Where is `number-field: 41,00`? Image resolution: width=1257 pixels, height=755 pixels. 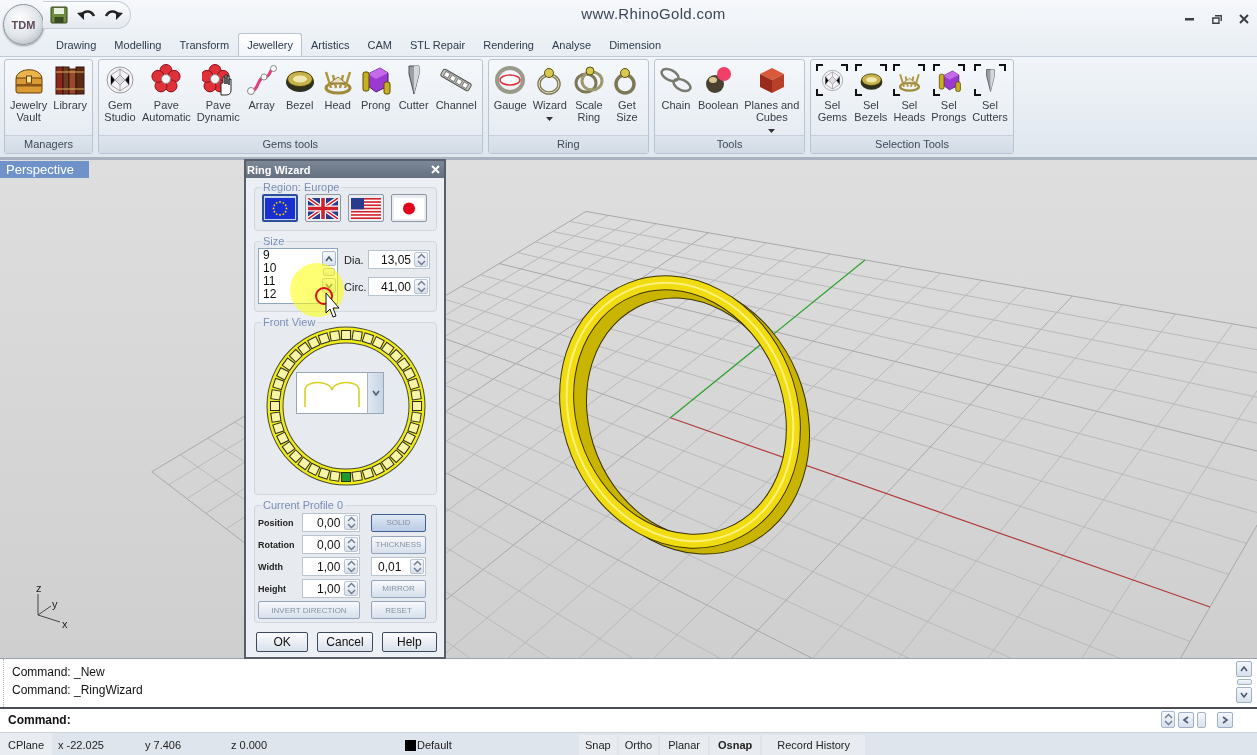 number-field: 41,00 is located at coordinates (399, 286).